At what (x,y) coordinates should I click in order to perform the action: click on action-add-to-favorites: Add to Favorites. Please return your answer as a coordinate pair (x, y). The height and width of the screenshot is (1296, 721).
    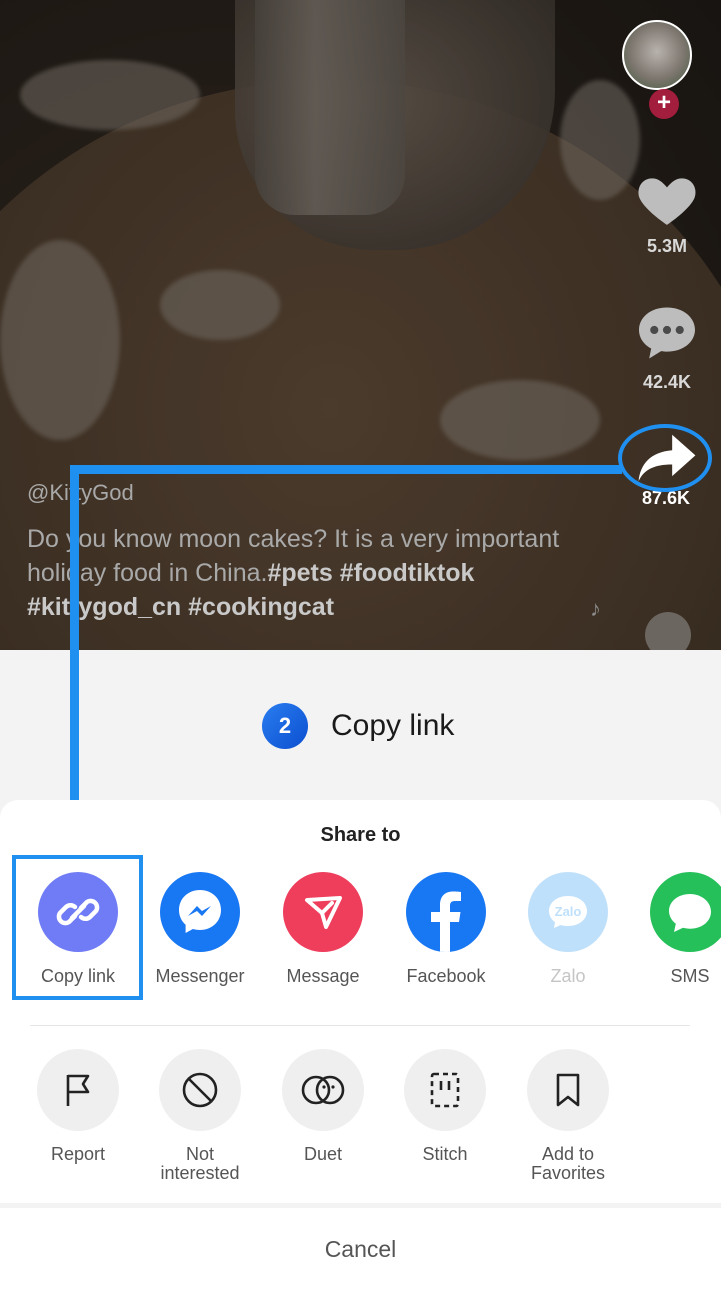
    Looking at the image, I should click on (568, 1116).